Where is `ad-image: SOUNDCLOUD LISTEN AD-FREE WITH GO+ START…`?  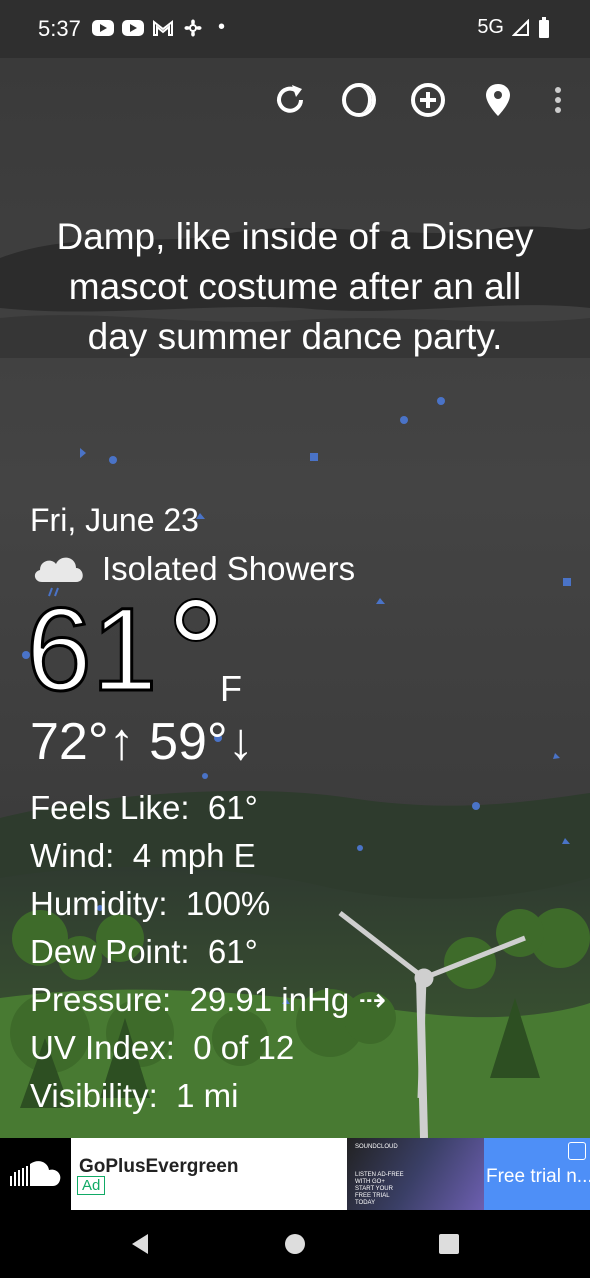
ad-image: SOUNDCLOUD LISTEN AD-FREE WITH GO+ START… is located at coordinates (415, 1174).